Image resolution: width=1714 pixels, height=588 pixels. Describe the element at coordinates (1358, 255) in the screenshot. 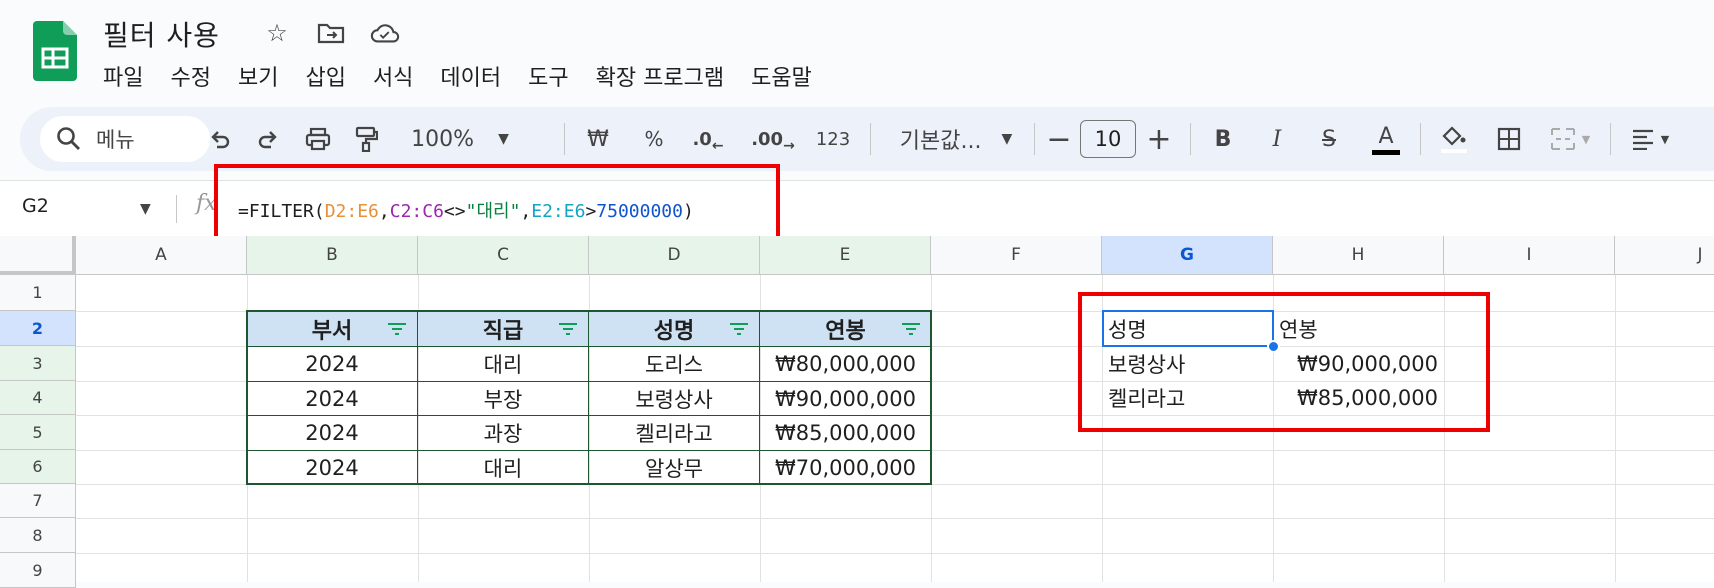

I see `column-header-h: H` at that location.